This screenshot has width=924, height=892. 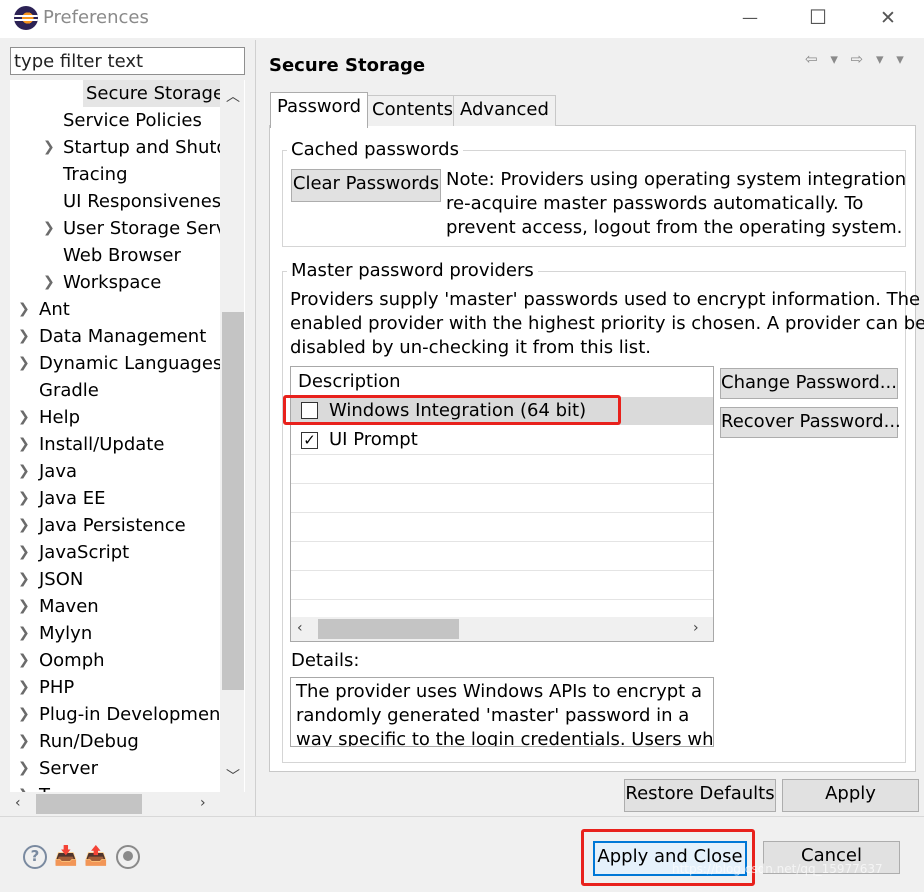 What do you see at coordinates (856, 59) in the screenshot?
I see `navigation-arrows-icon: ⇦ ▾ ⇨ ▾ ▾` at bounding box center [856, 59].